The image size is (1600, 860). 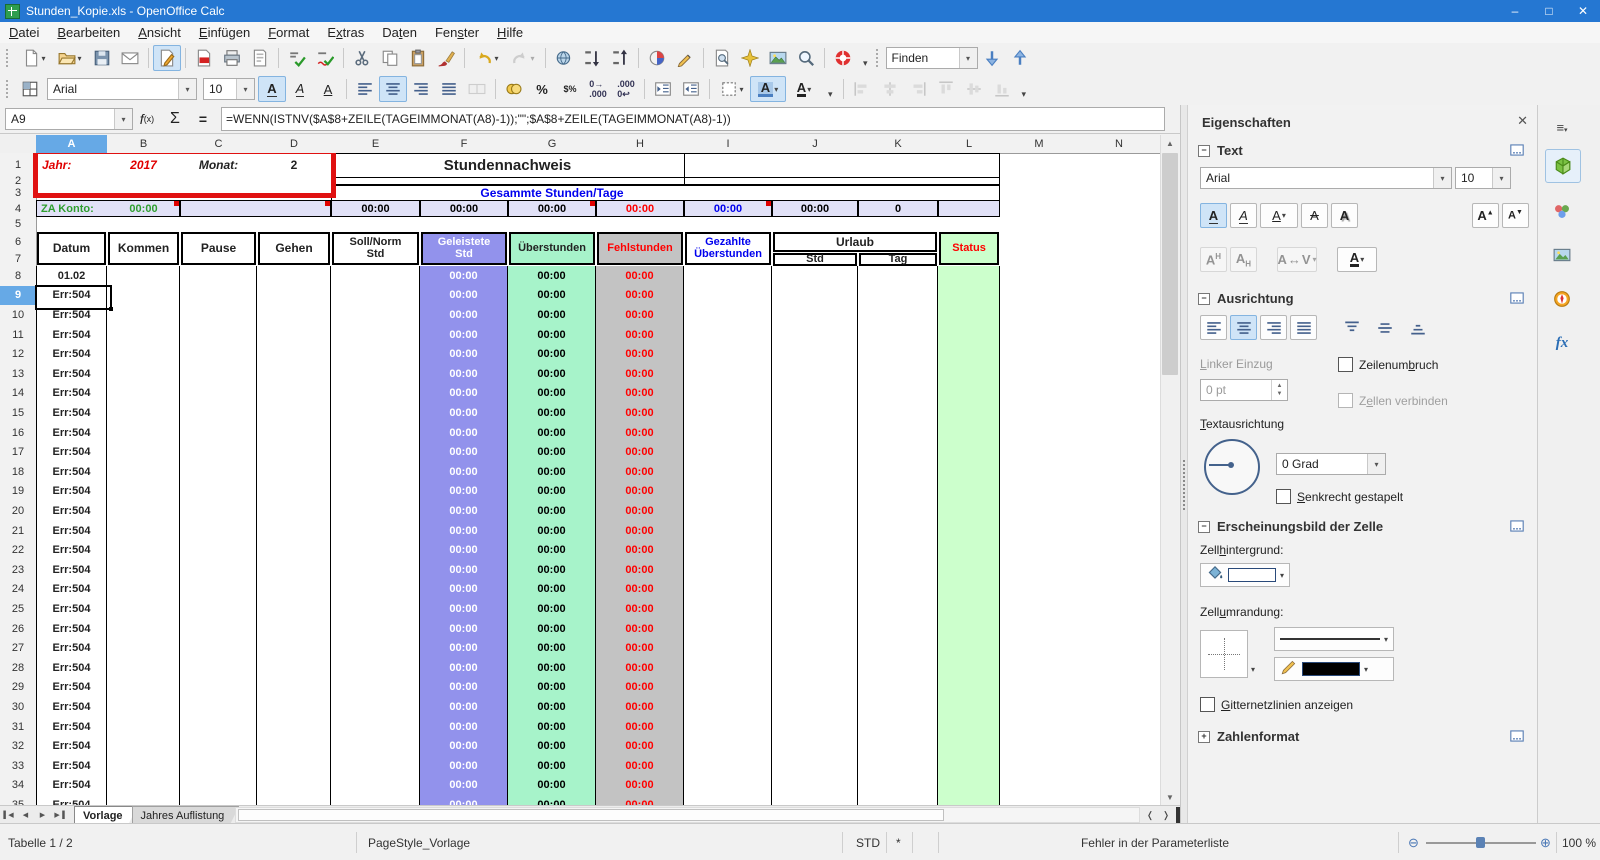 I want to click on sum-button: Σ, so click(x=175, y=119).